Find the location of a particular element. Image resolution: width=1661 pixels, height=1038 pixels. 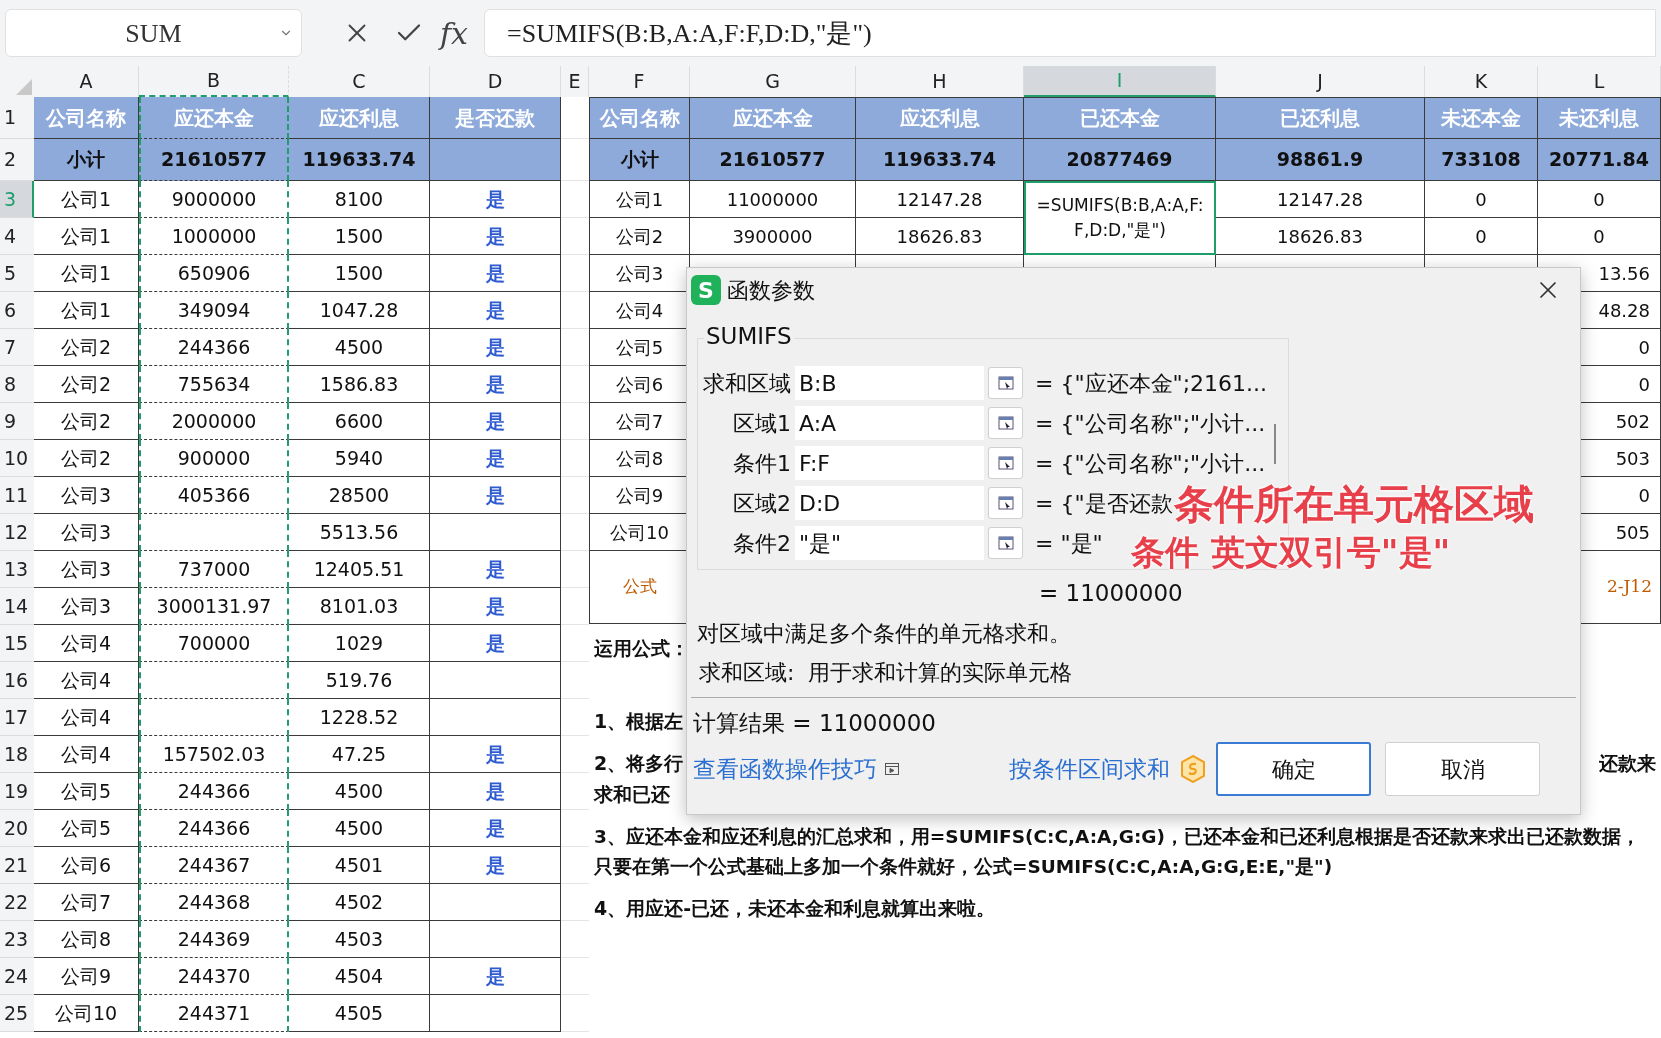

cell-editor: =SUMIFS(B:B,A:A,F:F,D:D,"是") is located at coordinates (1120, 218).